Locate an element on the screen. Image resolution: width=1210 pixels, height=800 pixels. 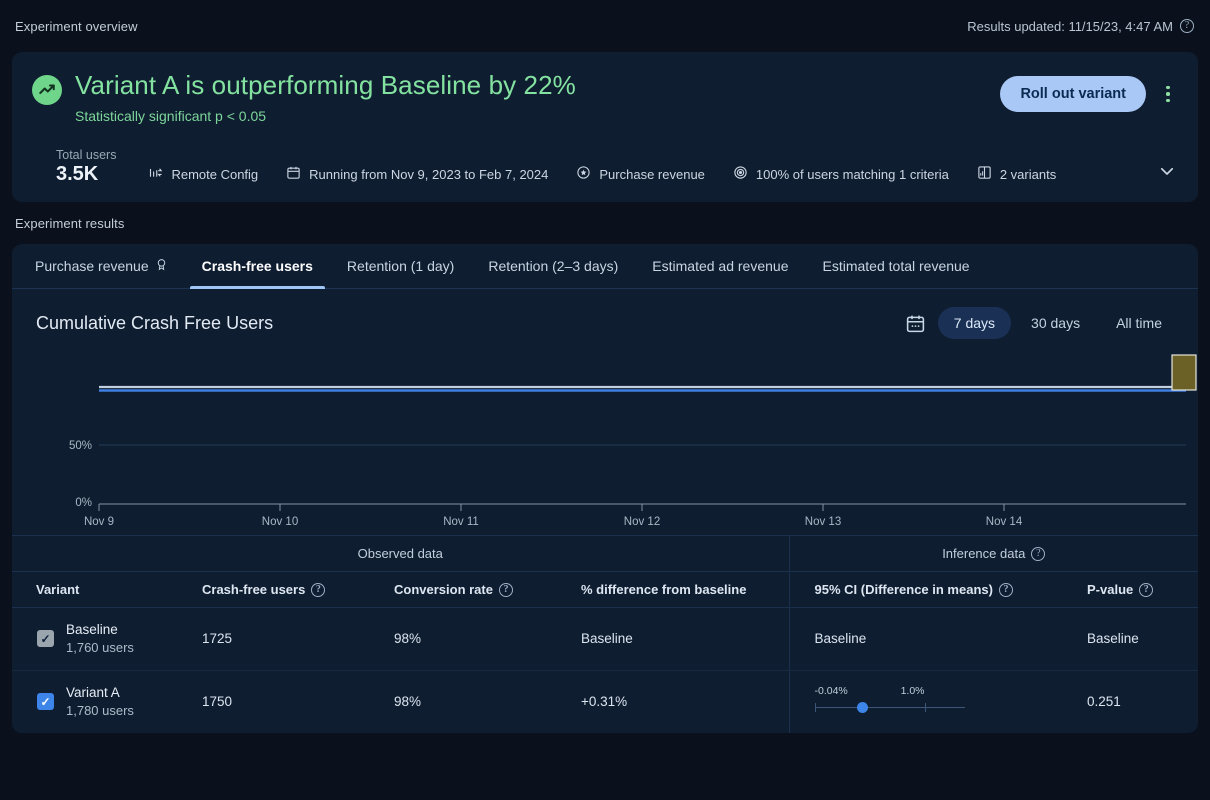
column-header-label: Variant is located at coordinates (58, 589).